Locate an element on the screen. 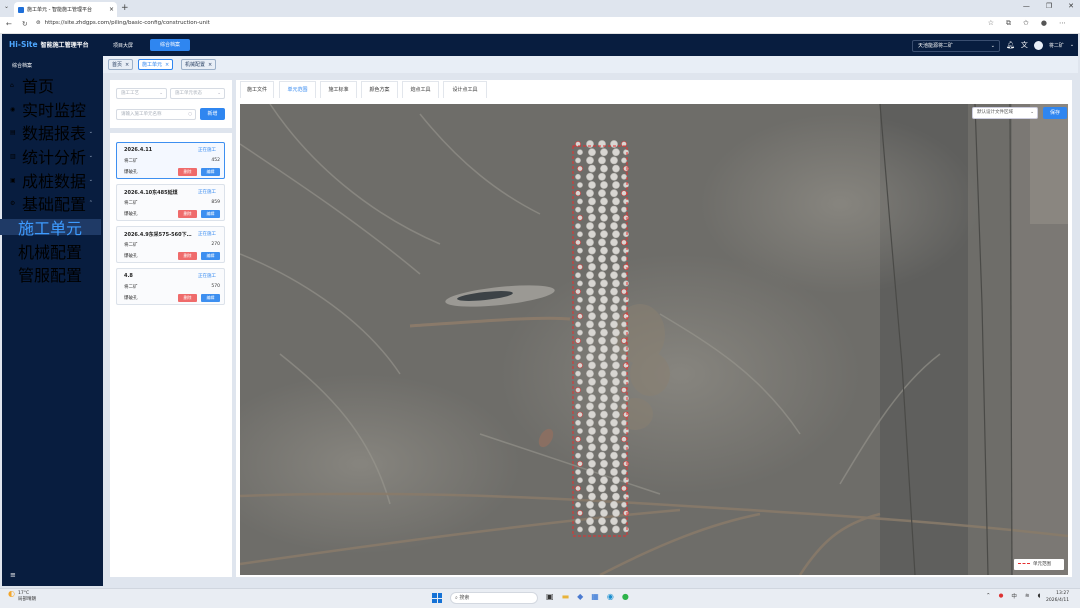 This screenshot has width=1080, height=608. restore-icon: ❐ is located at coordinates (1049, 6).